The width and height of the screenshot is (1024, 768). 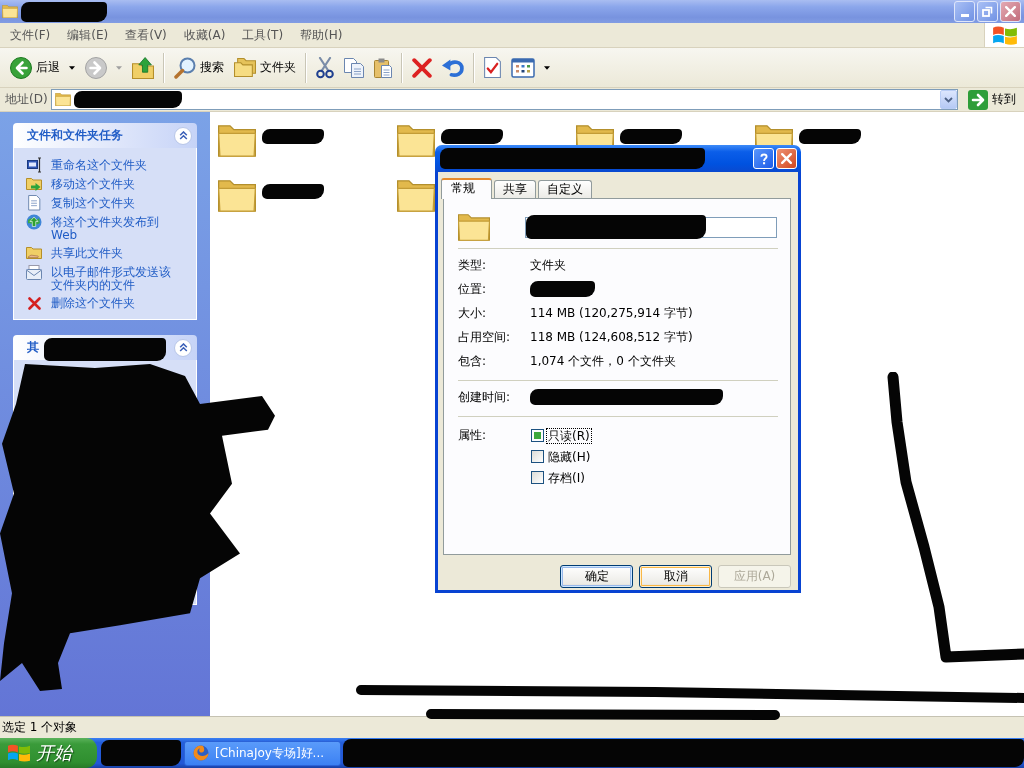 What do you see at coordinates (75, 135) in the screenshot?
I see `panel-title: 文件和文件夹任务` at bounding box center [75, 135].